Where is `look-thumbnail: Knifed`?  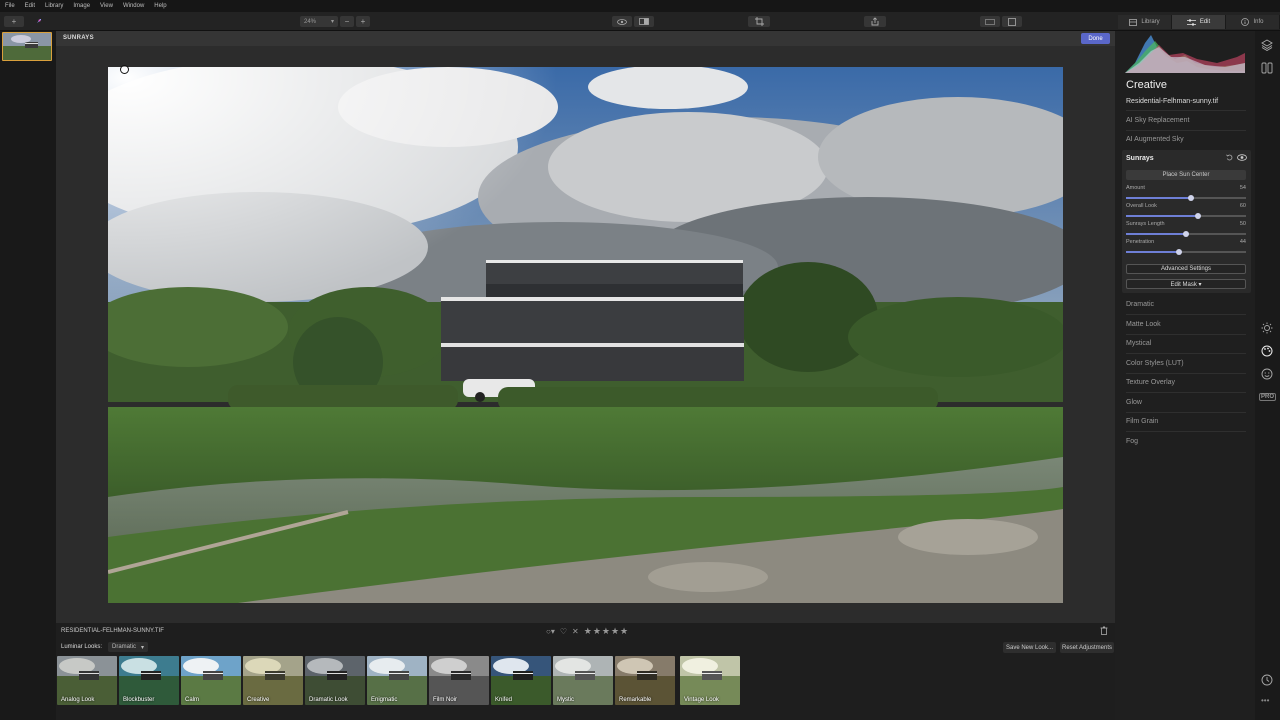
look-thumbnail: Knifed is located at coordinates (521, 680).